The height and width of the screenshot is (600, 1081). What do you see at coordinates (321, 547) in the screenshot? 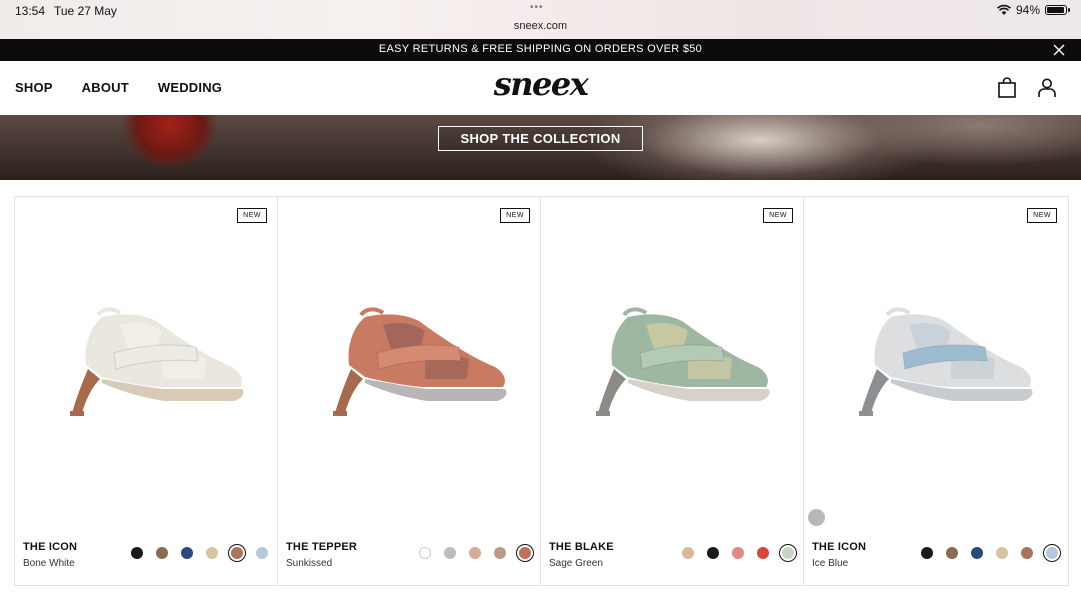
I see `product-name: THE TEPPER` at bounding box center [321, 547].